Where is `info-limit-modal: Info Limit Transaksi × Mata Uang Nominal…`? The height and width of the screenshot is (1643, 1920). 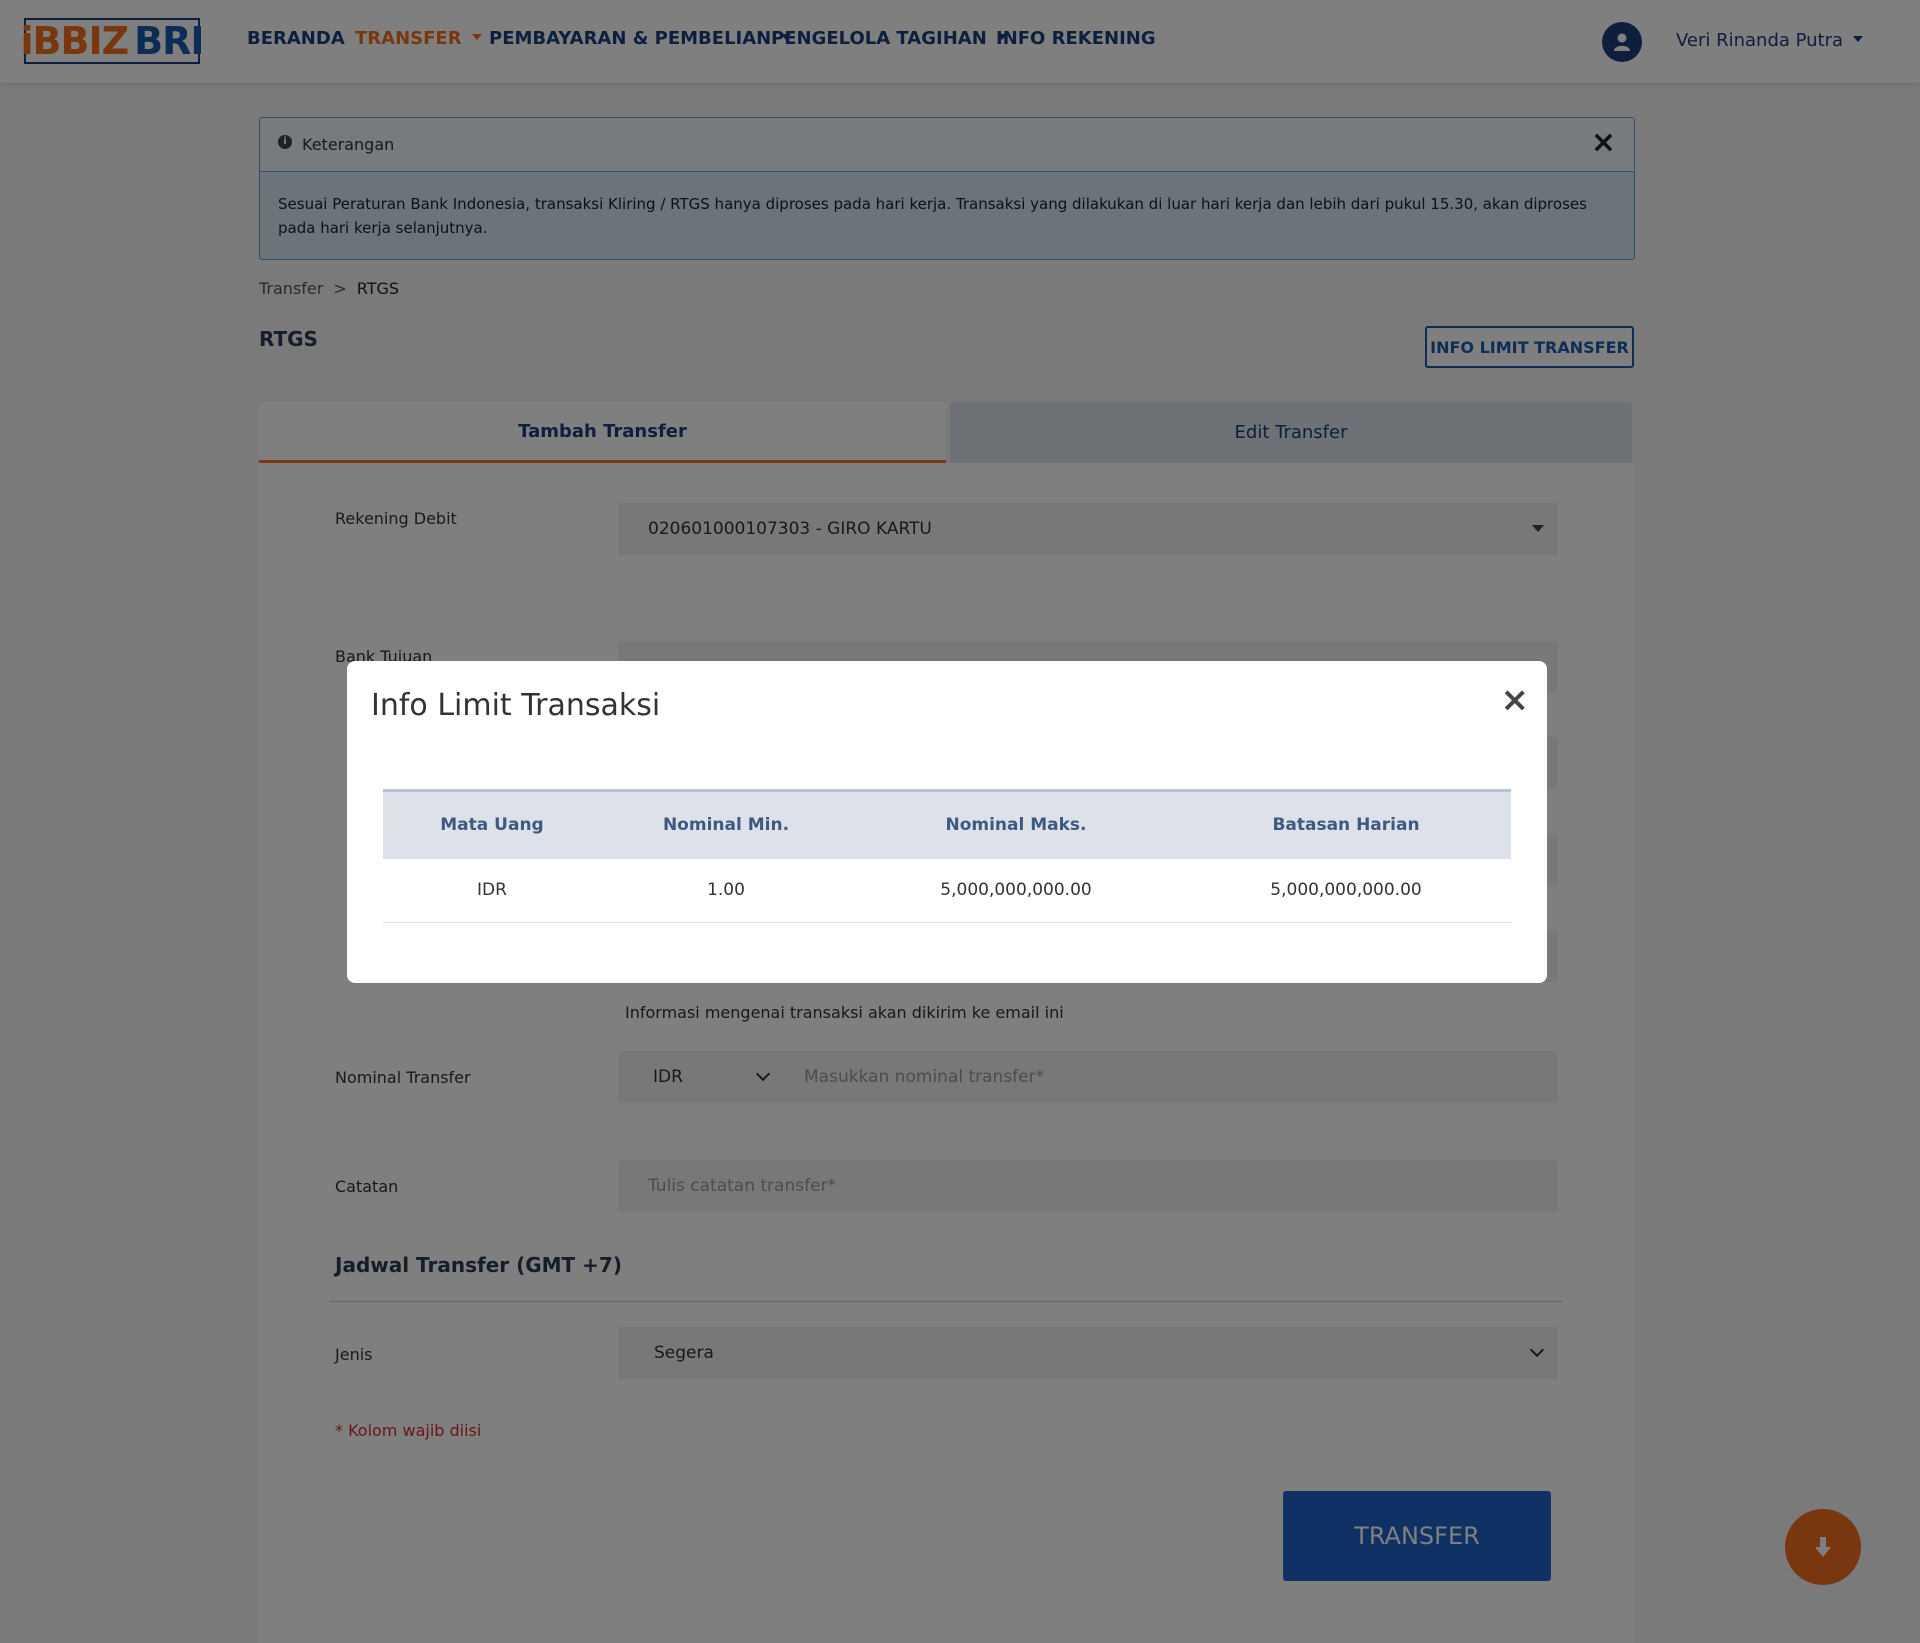 info-limit-modal: Info Limit Transaksi × Mata Uang Nominal… is located at coordinates (947, 822).